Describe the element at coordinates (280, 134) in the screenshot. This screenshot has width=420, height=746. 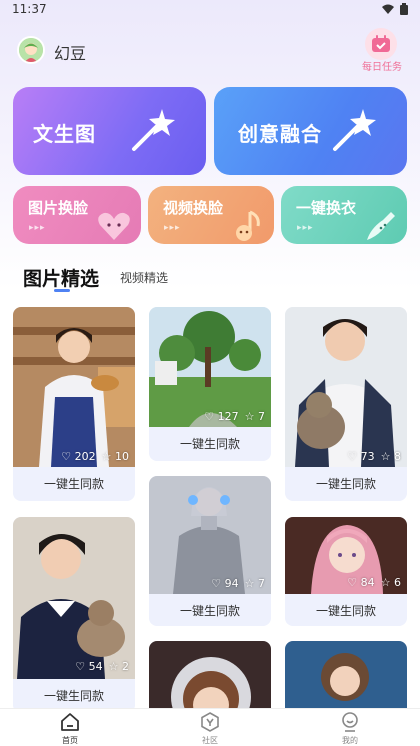
I see `creative-fusion-title: 创意融合` at that location.